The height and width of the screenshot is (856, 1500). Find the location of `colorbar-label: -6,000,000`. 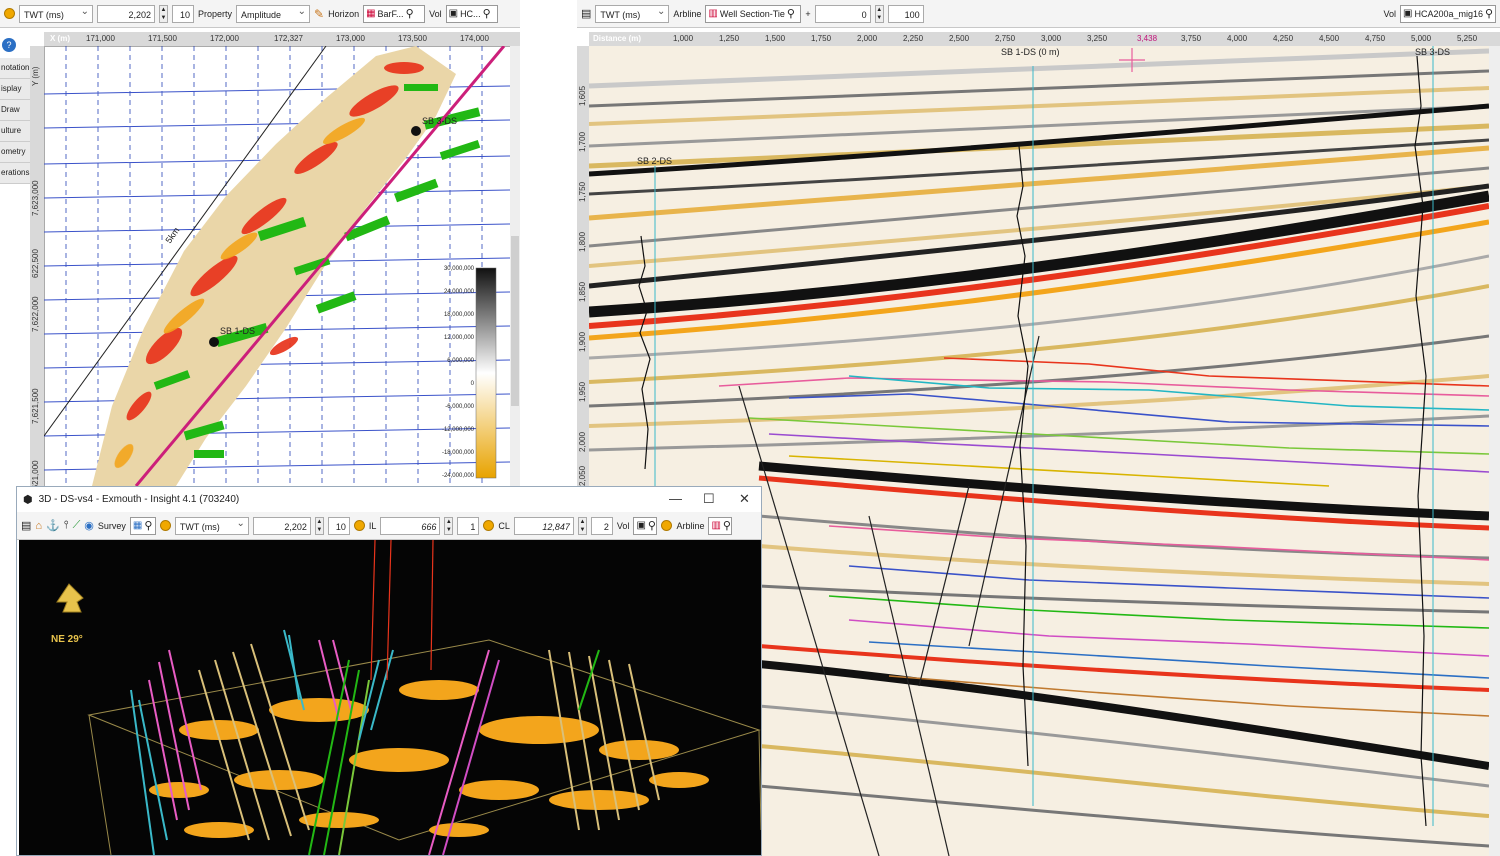

colorbar-label: -6,000,000 is located at coordinates (459, 407).